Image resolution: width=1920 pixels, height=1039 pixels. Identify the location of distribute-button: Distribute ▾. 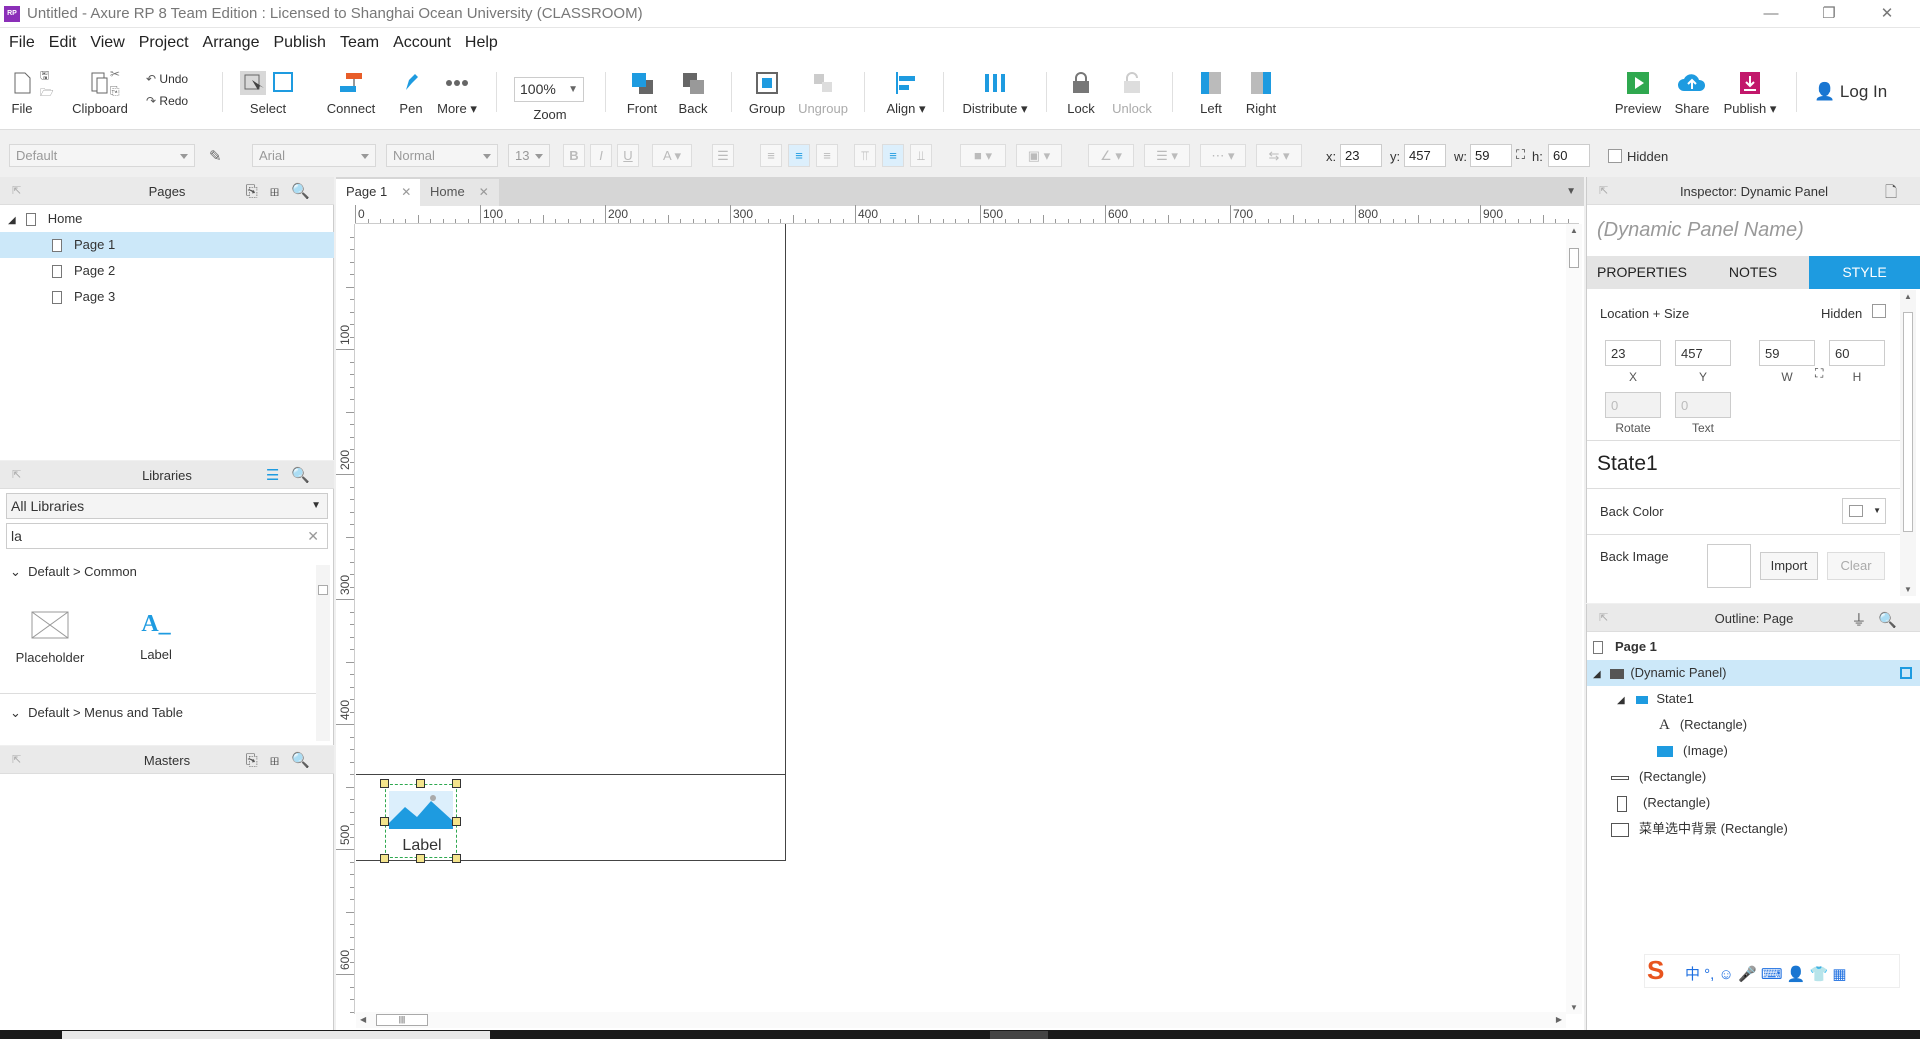
(995, 93).